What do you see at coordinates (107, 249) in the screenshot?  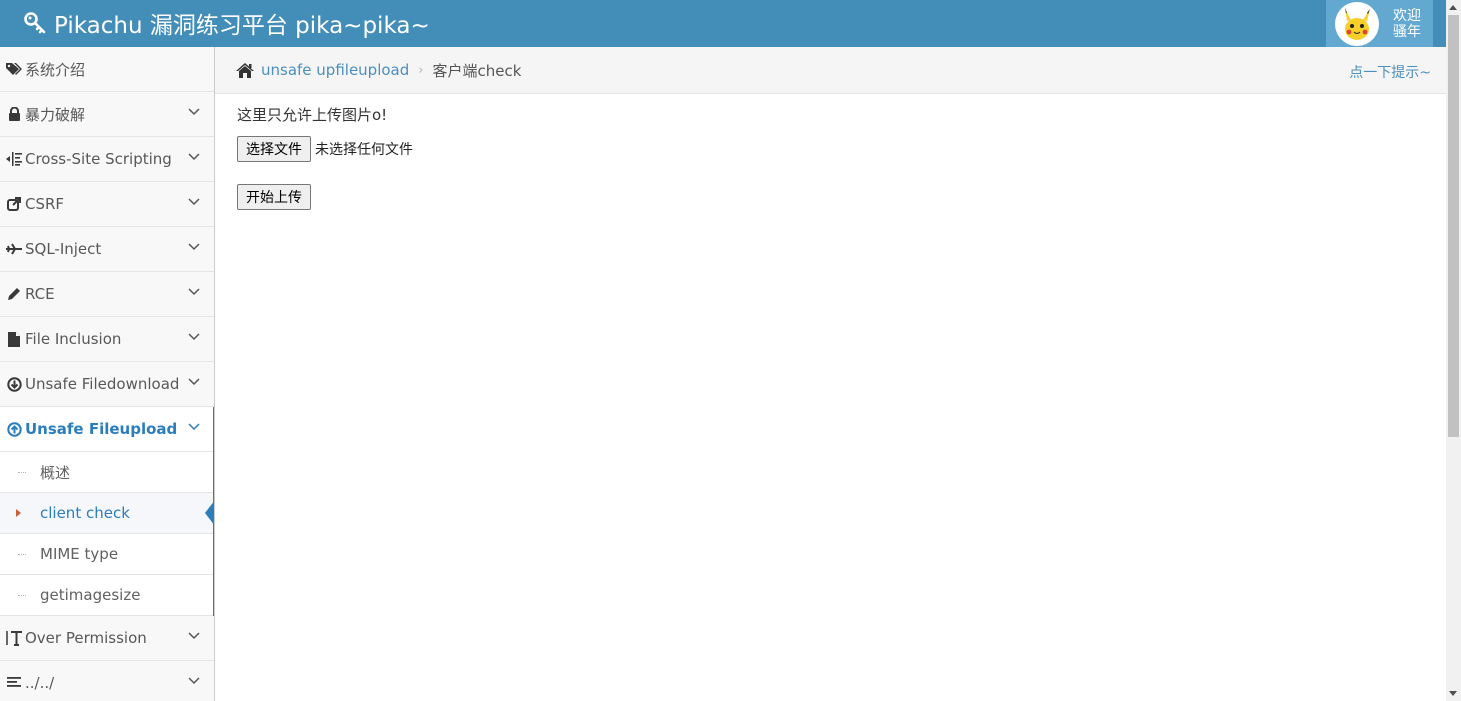 I see `sidebar-item-sql-inject: SQL-Inject` at bounding box center [107, 249].